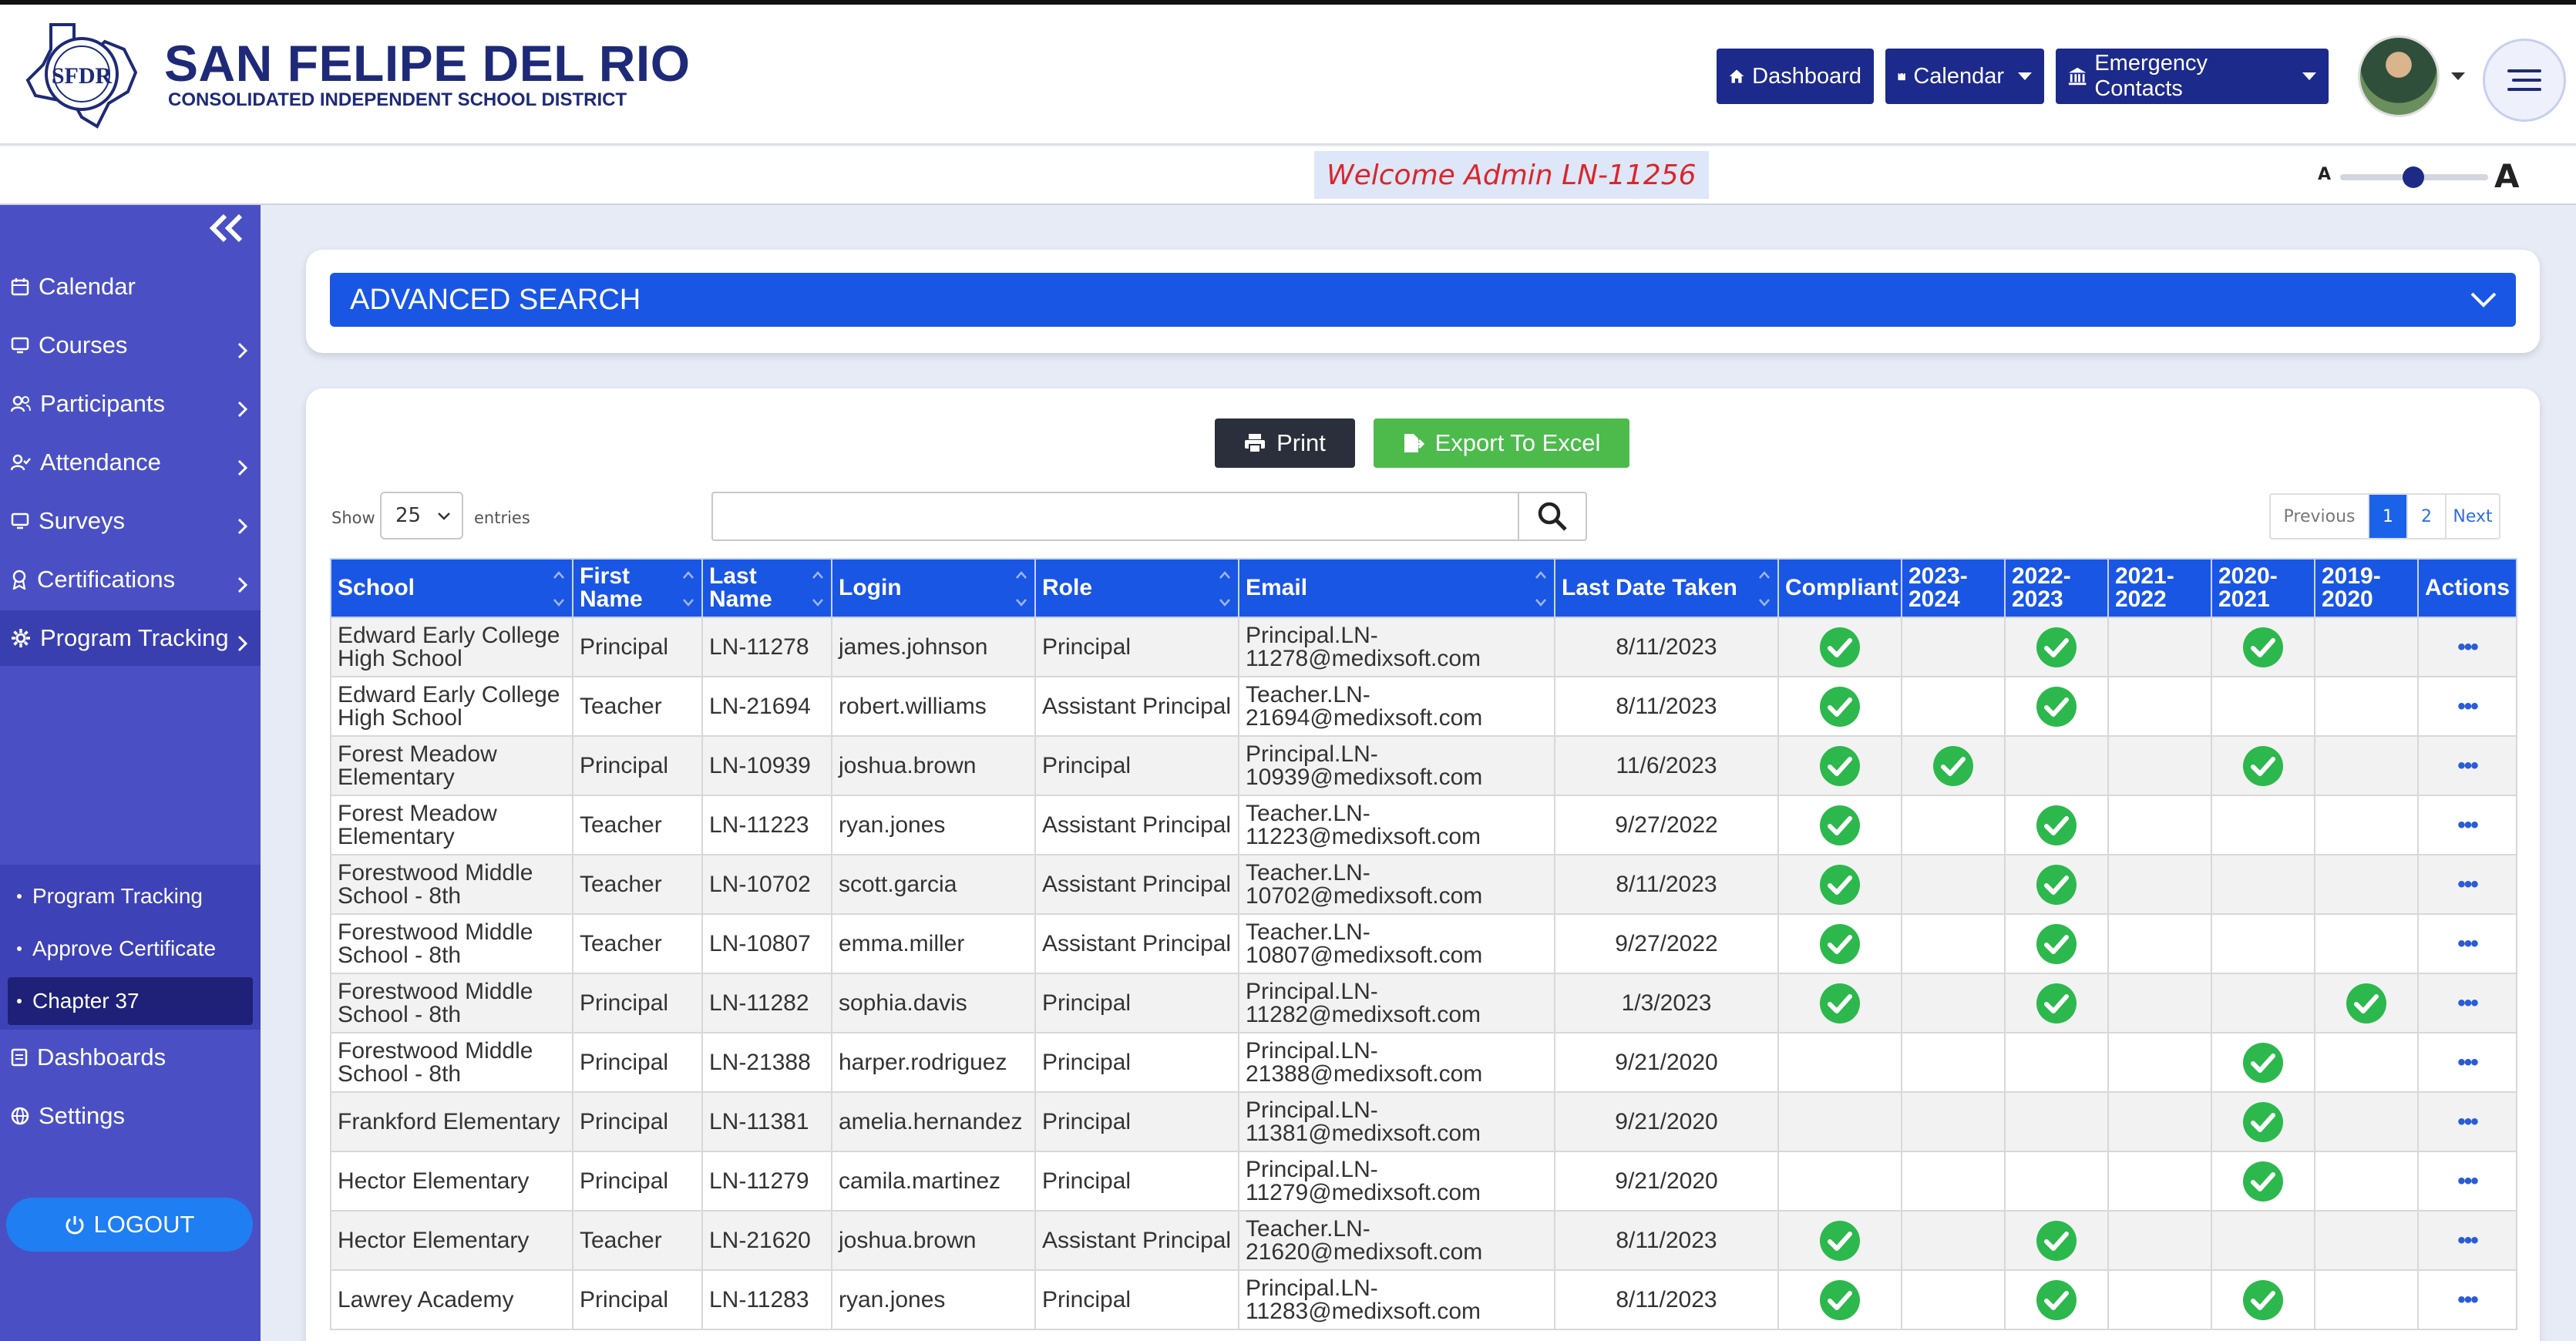 This screenshot has width=2576, height=1341. I want to click on page-size-value: 25, so click(408, 516).